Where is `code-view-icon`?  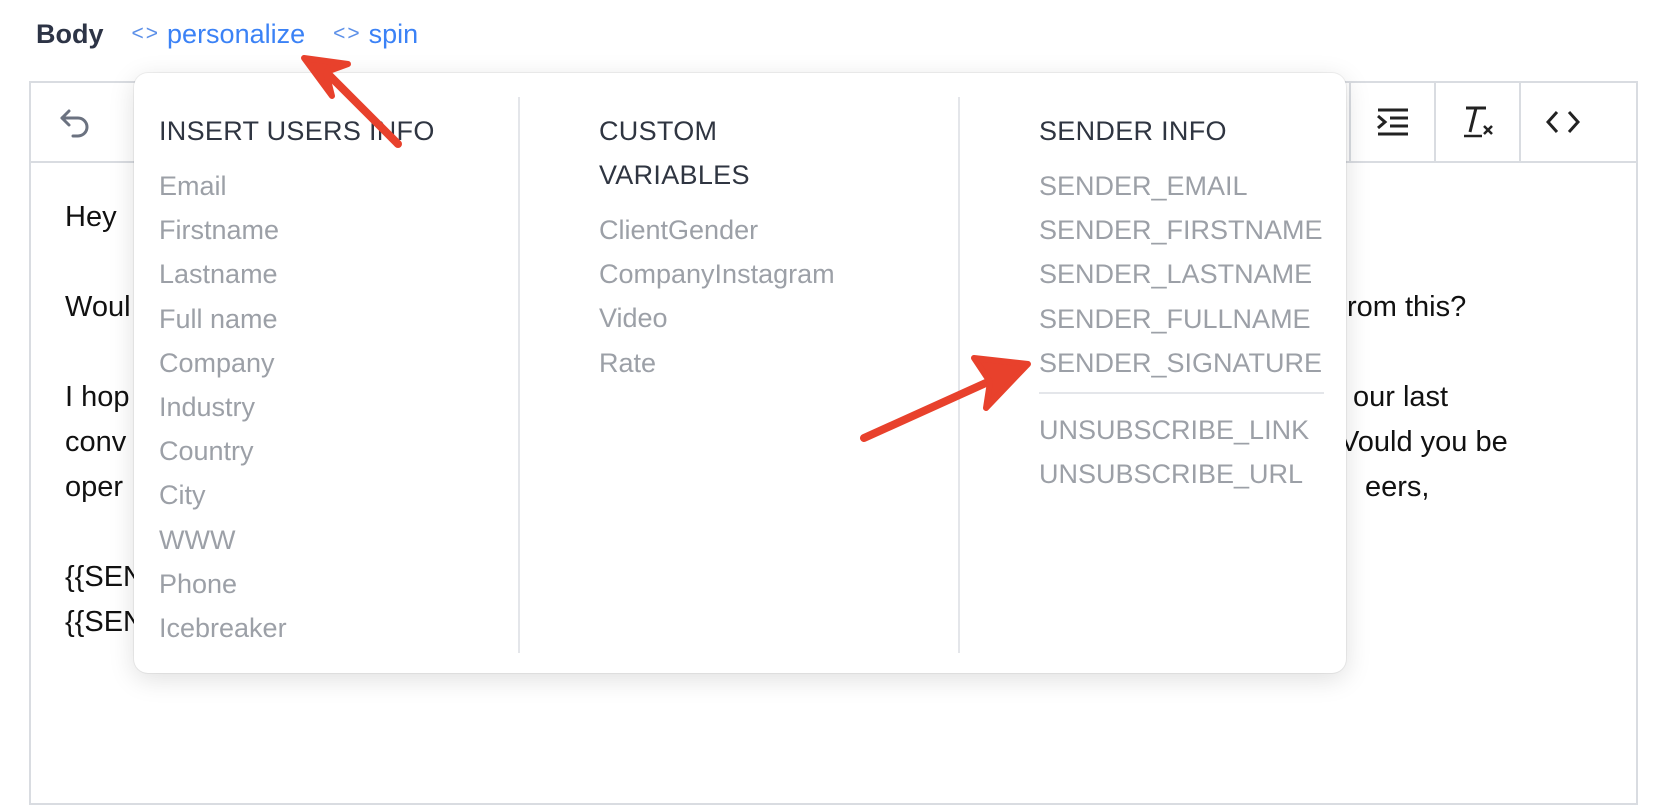 code-view-icon is located at coordinates (1562, 122).